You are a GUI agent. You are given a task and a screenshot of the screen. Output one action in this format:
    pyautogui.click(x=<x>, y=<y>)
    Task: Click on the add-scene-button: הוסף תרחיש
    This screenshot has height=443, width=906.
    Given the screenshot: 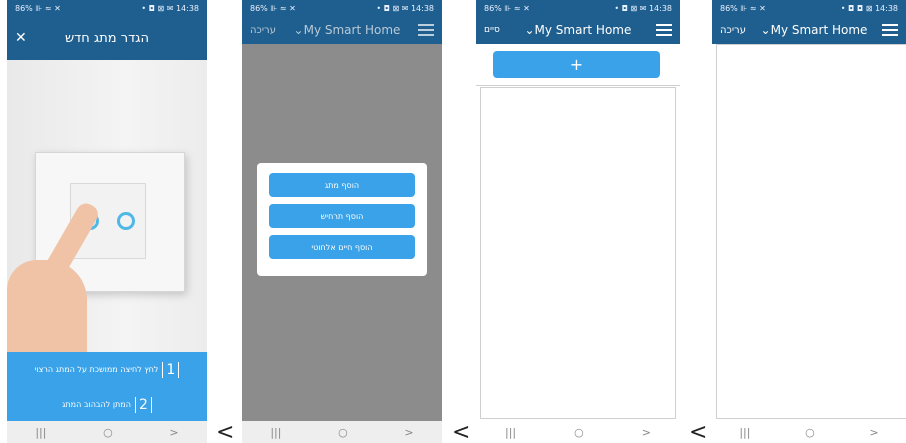 What is the action you would take?
    pyautogui.click(x=342, y=216)
    